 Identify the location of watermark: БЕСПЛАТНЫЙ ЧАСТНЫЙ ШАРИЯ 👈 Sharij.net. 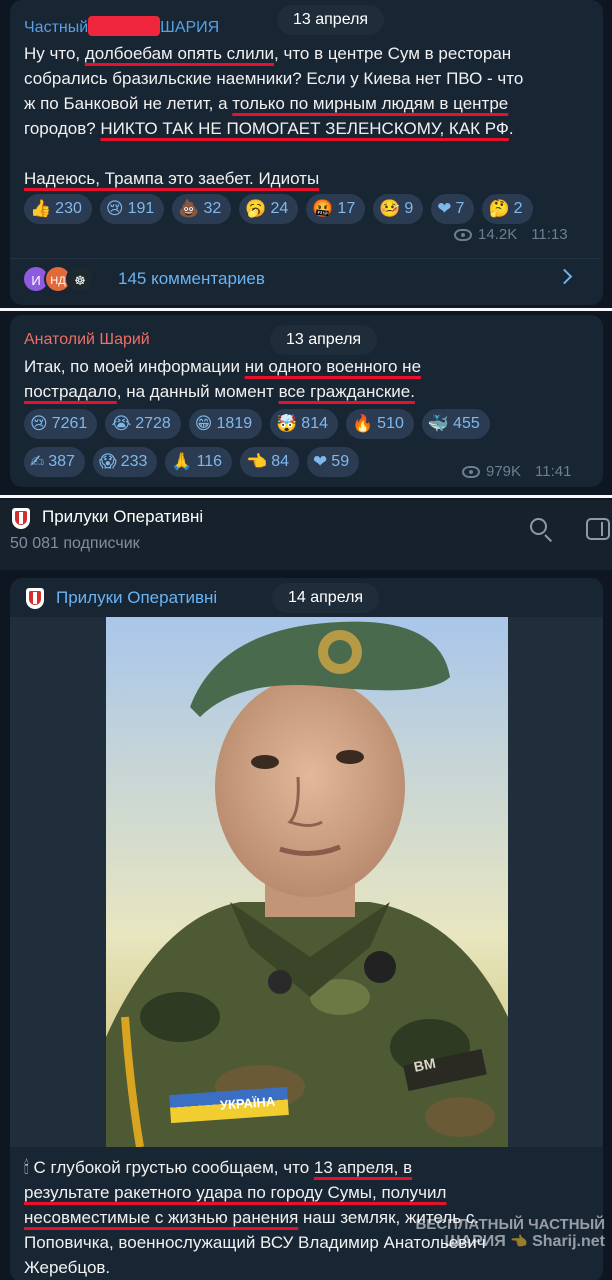
(492, 1233).